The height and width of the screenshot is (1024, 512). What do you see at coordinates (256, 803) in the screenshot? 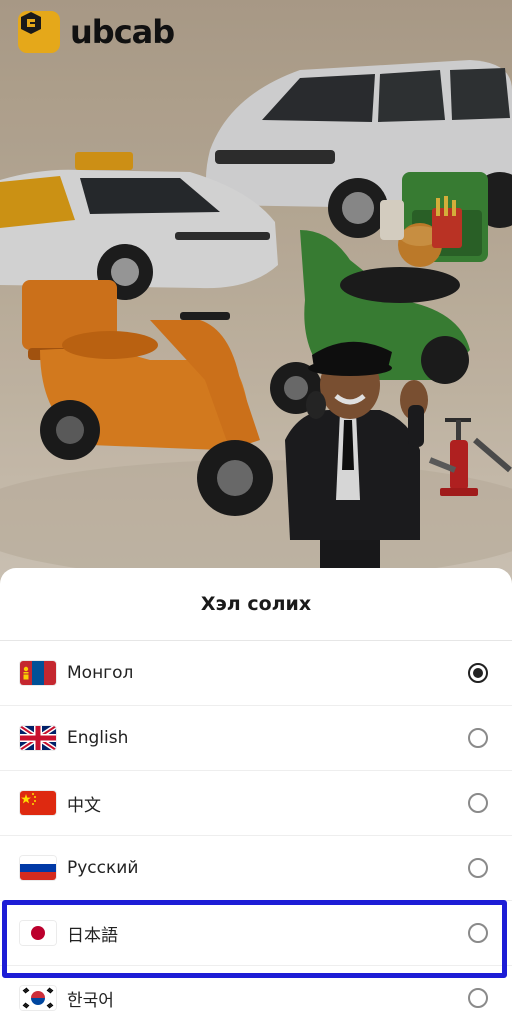
I see `language-option-chinese: 中文` at bounding box center [256, 803].